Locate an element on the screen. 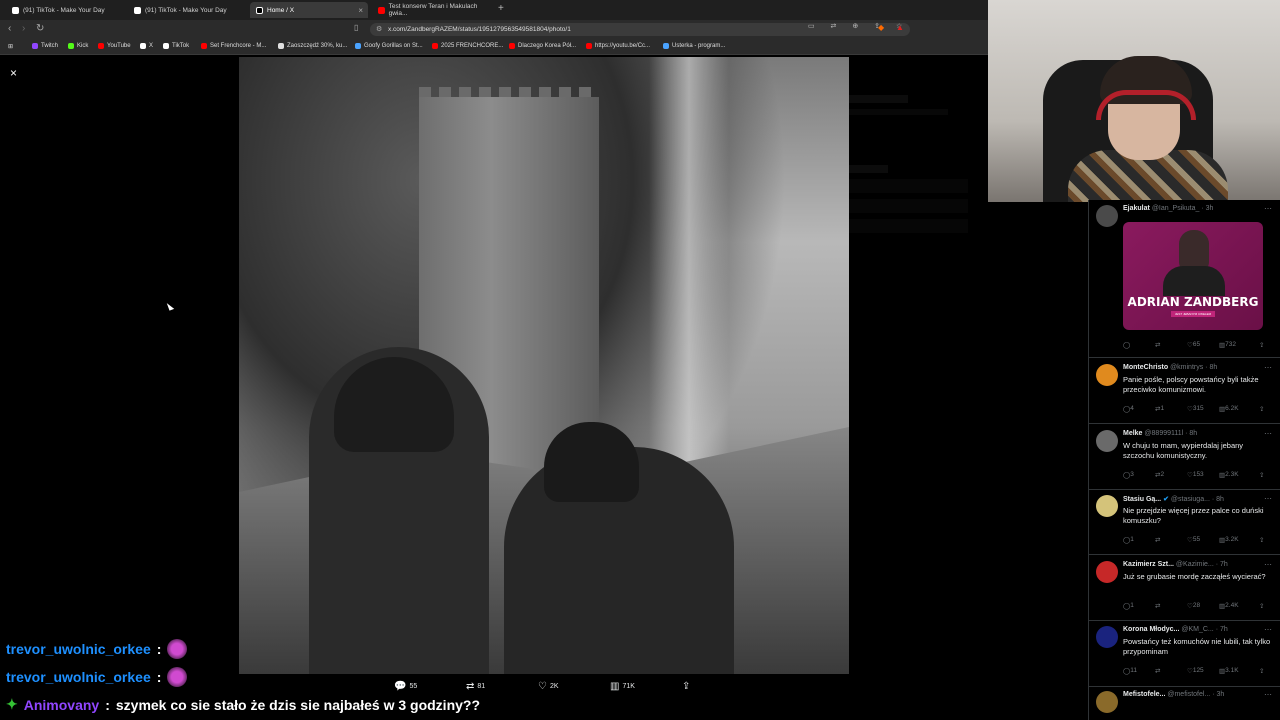  author-handle: @Kazimie... · 7h is located at coordinates (1201, 564).